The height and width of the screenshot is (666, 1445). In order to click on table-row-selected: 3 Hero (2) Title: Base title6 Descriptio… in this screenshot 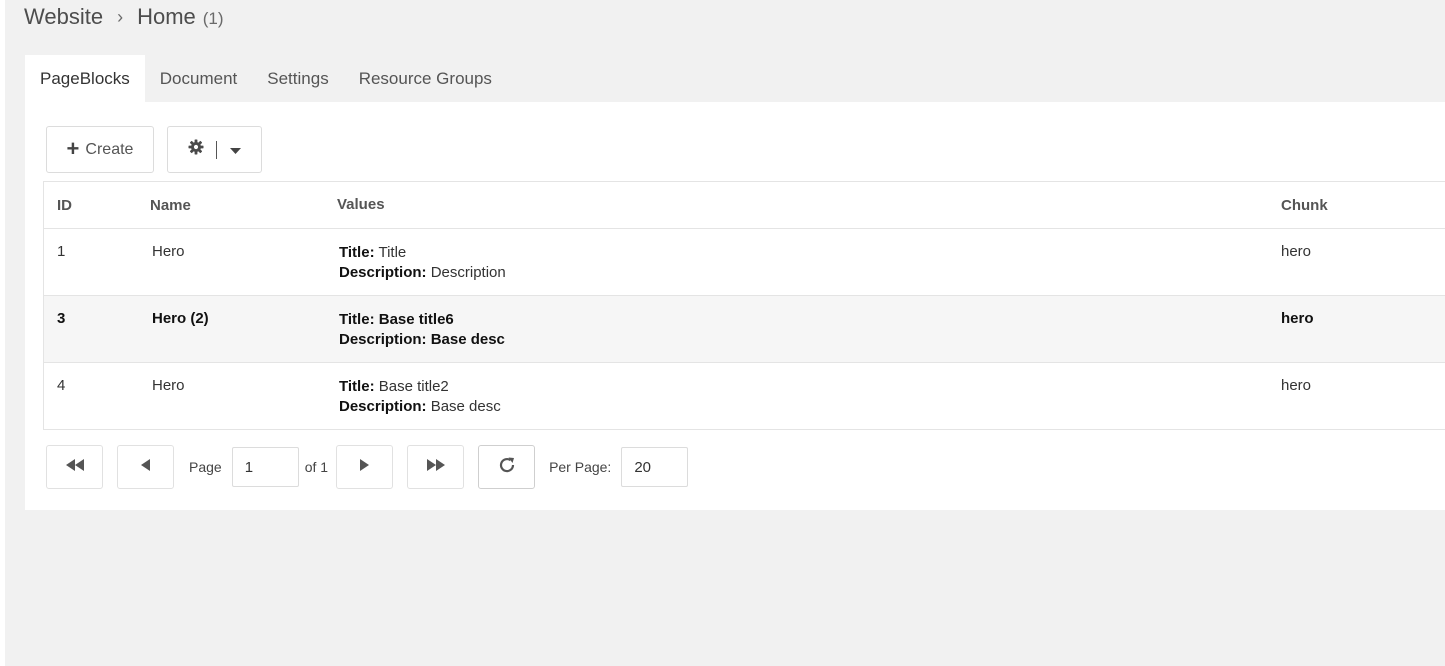, I will do `click(744, 328)`.